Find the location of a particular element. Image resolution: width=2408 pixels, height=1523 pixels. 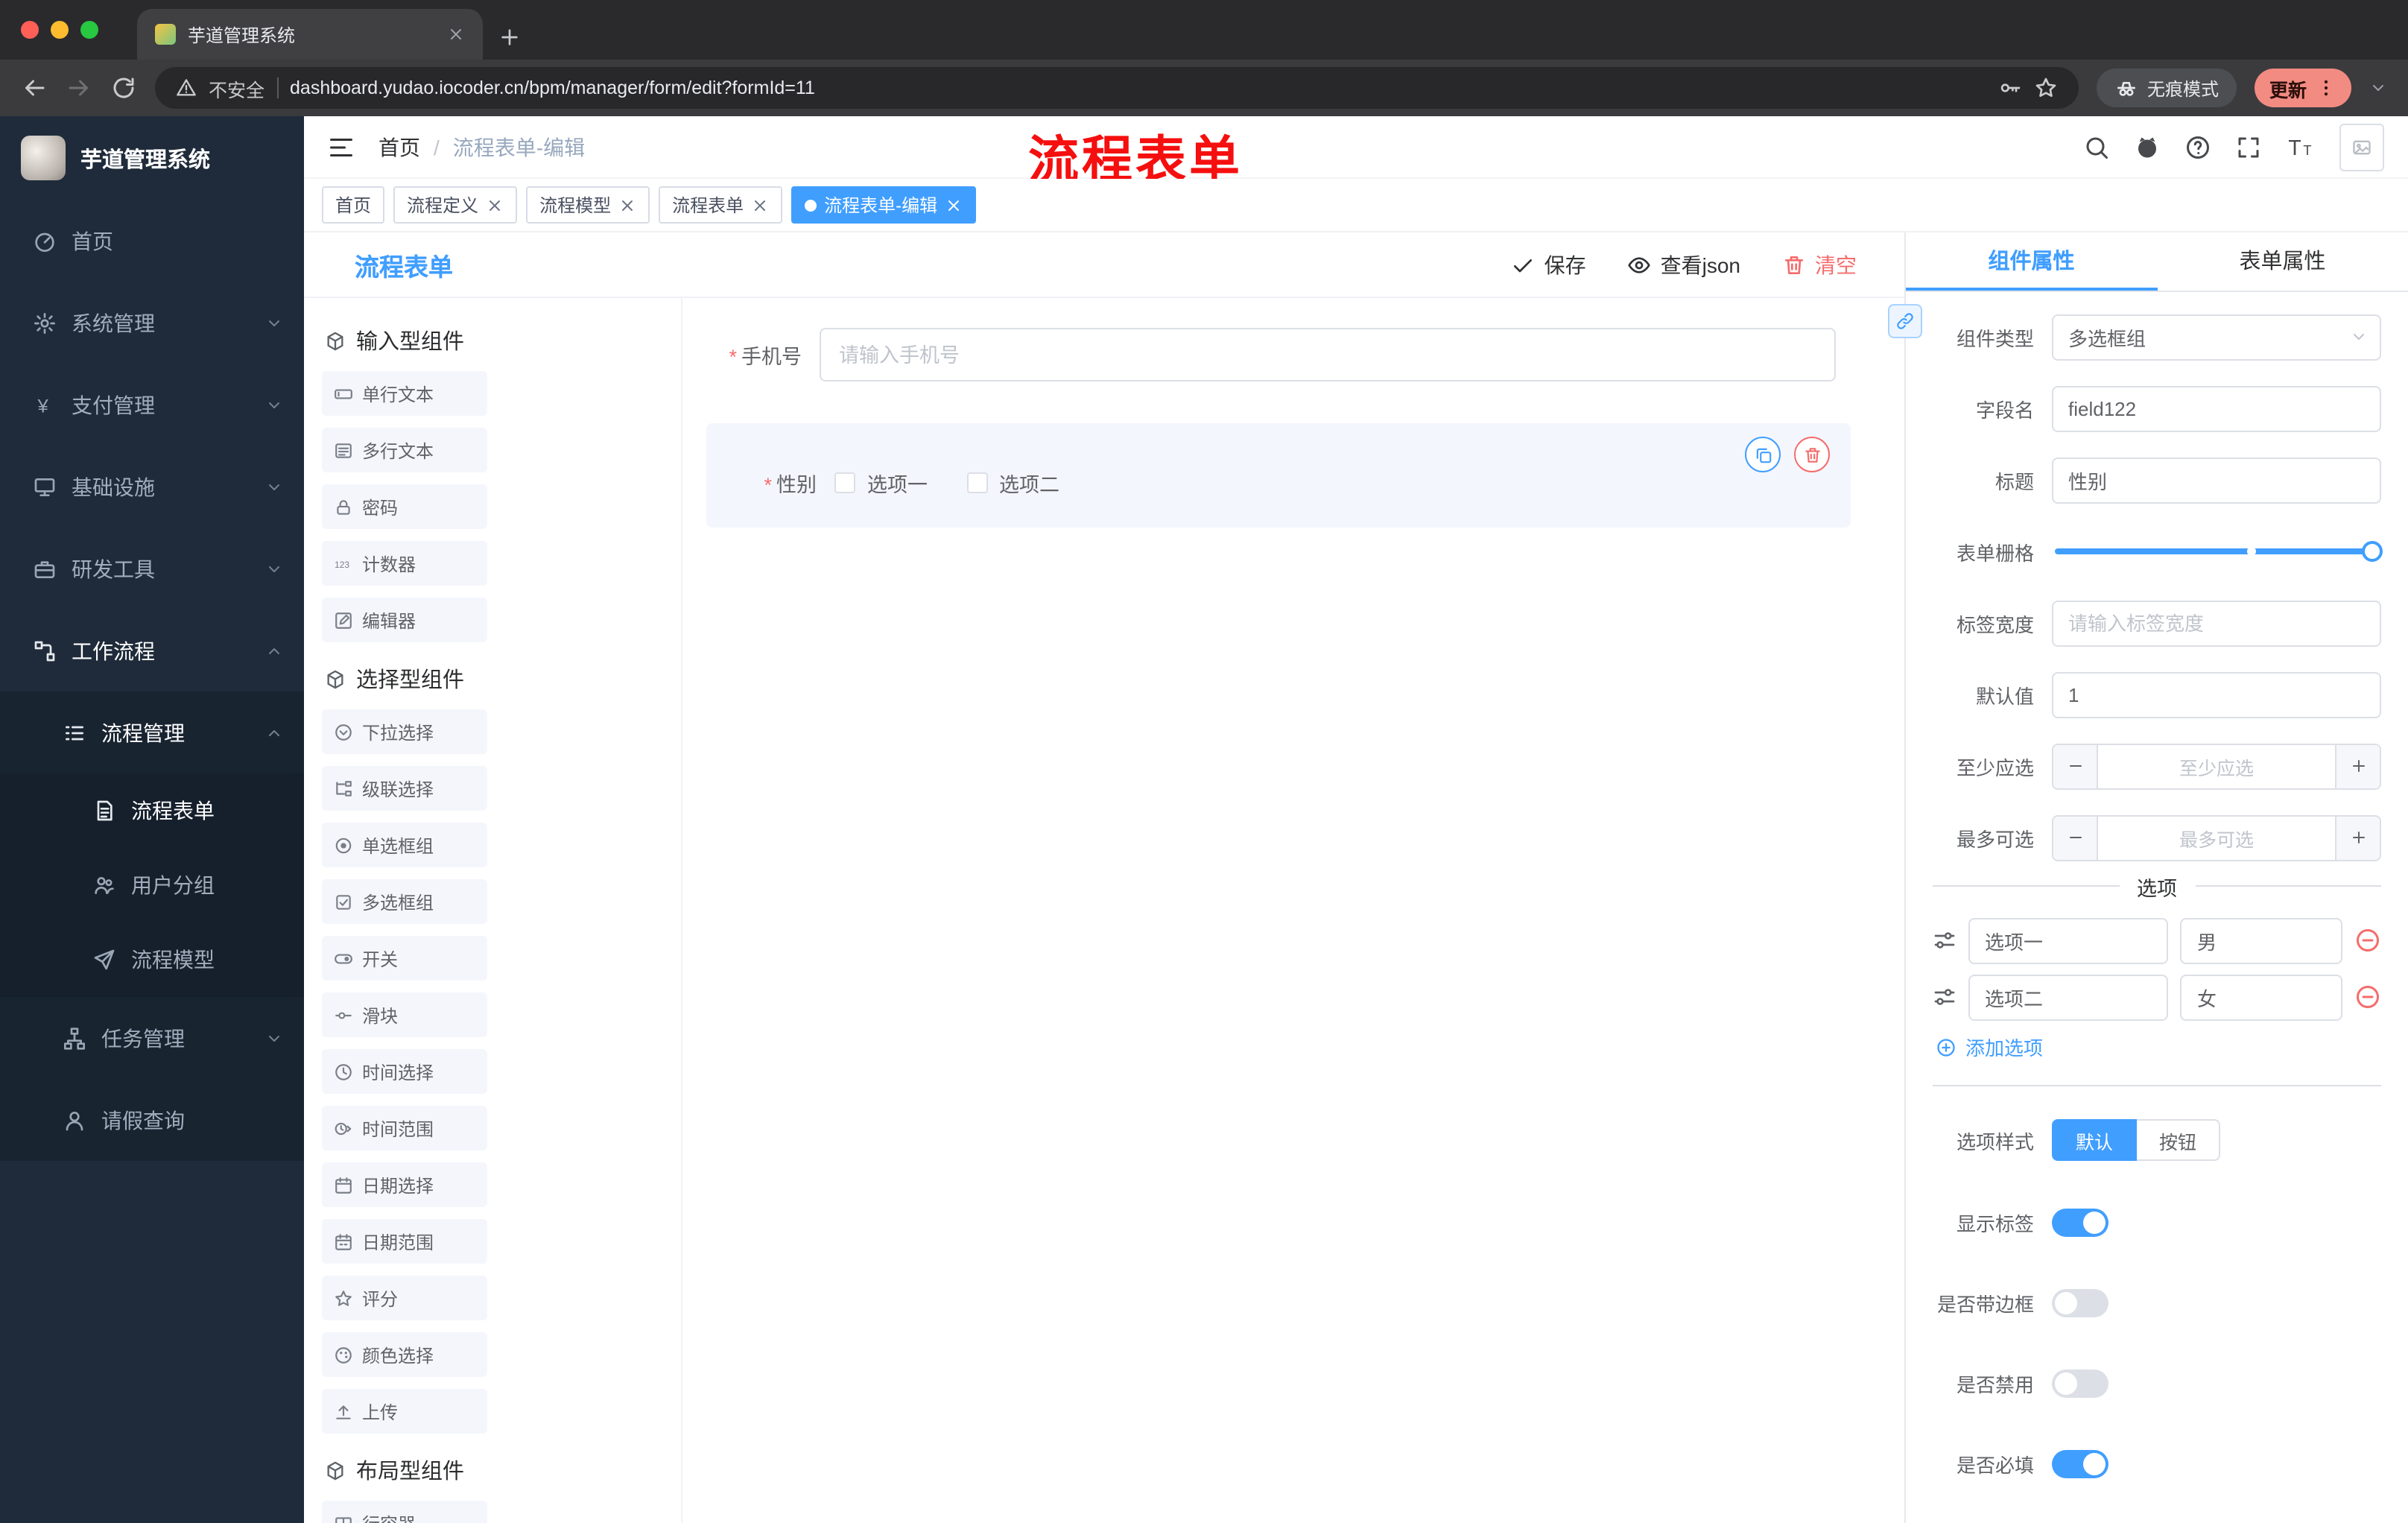

min-select-stepper: 至少应选 is located at coordinates (2216, 766).